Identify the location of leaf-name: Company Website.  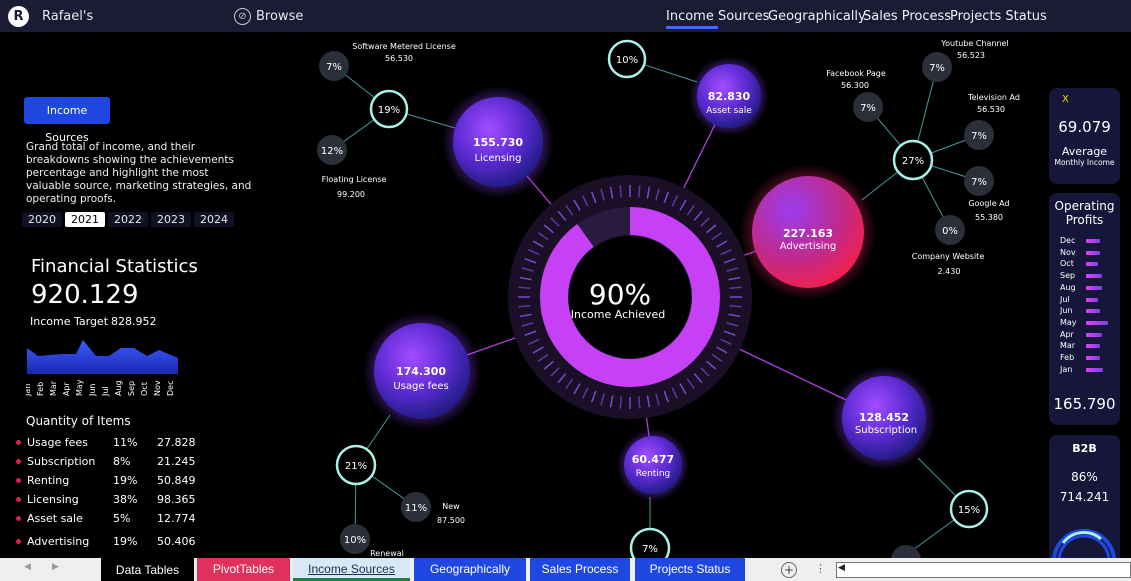
(948, 256).